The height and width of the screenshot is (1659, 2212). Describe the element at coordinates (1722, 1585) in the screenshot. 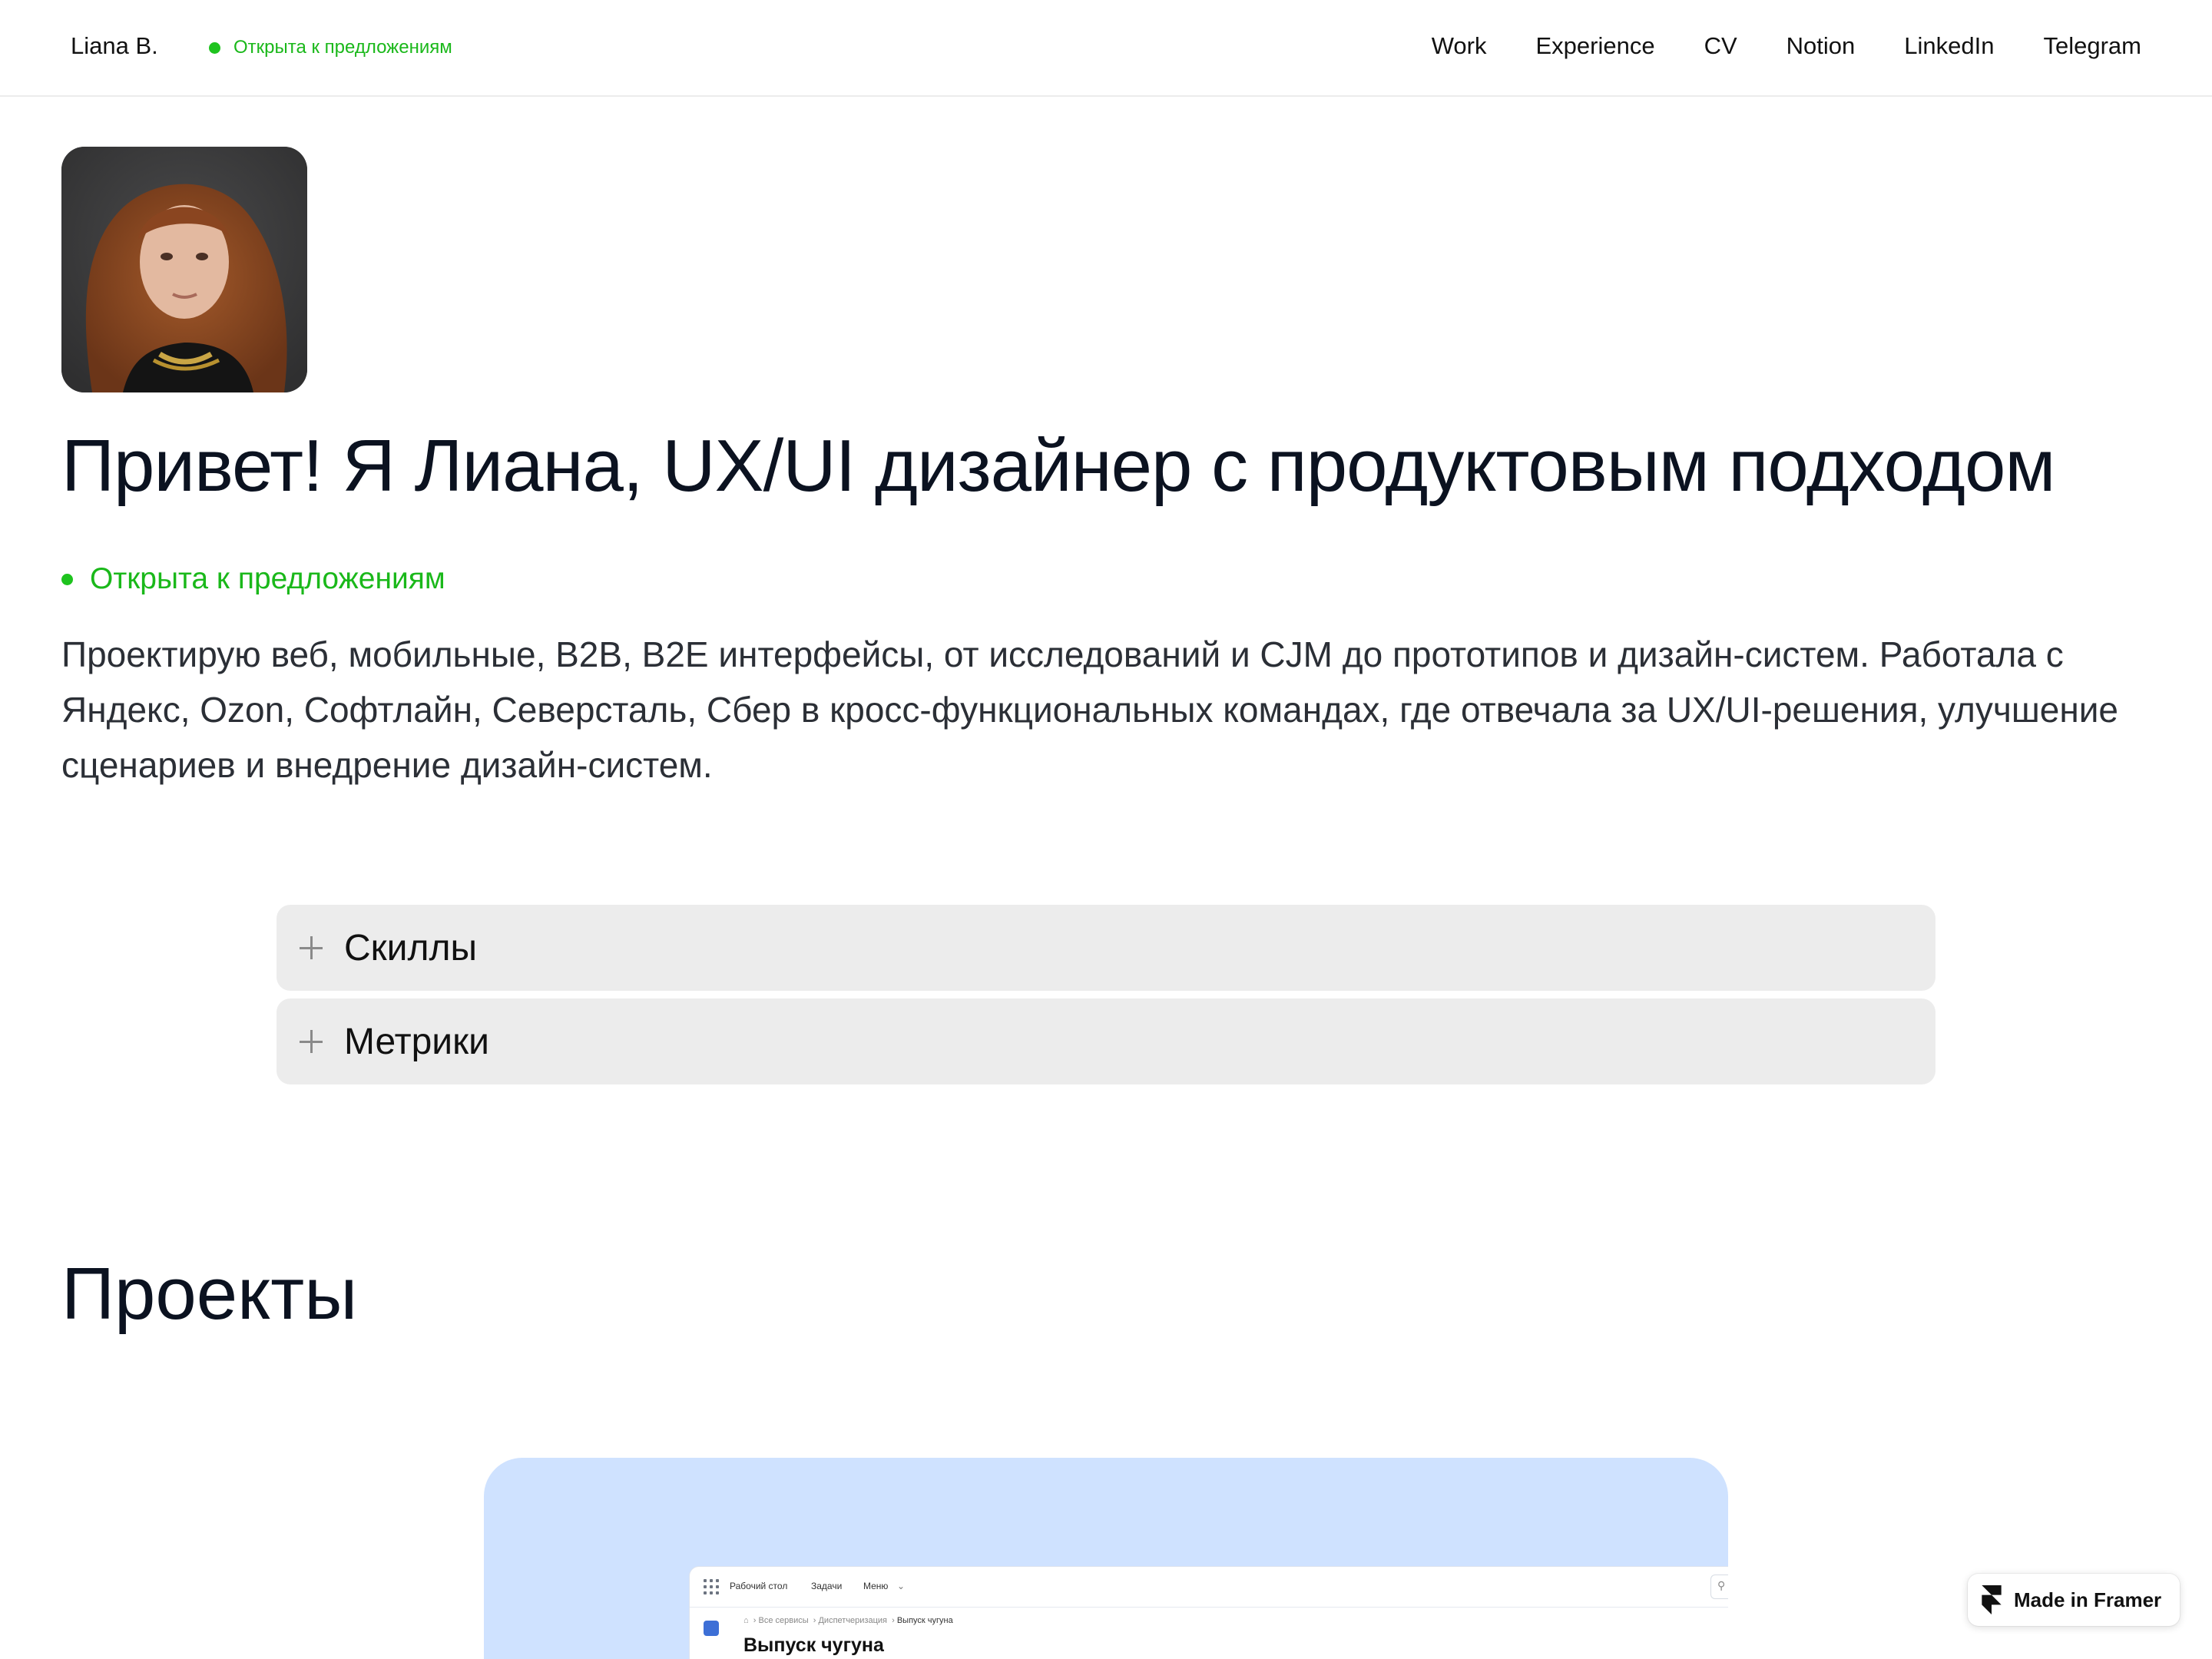

I see `search-icon: ⚲` at that location.